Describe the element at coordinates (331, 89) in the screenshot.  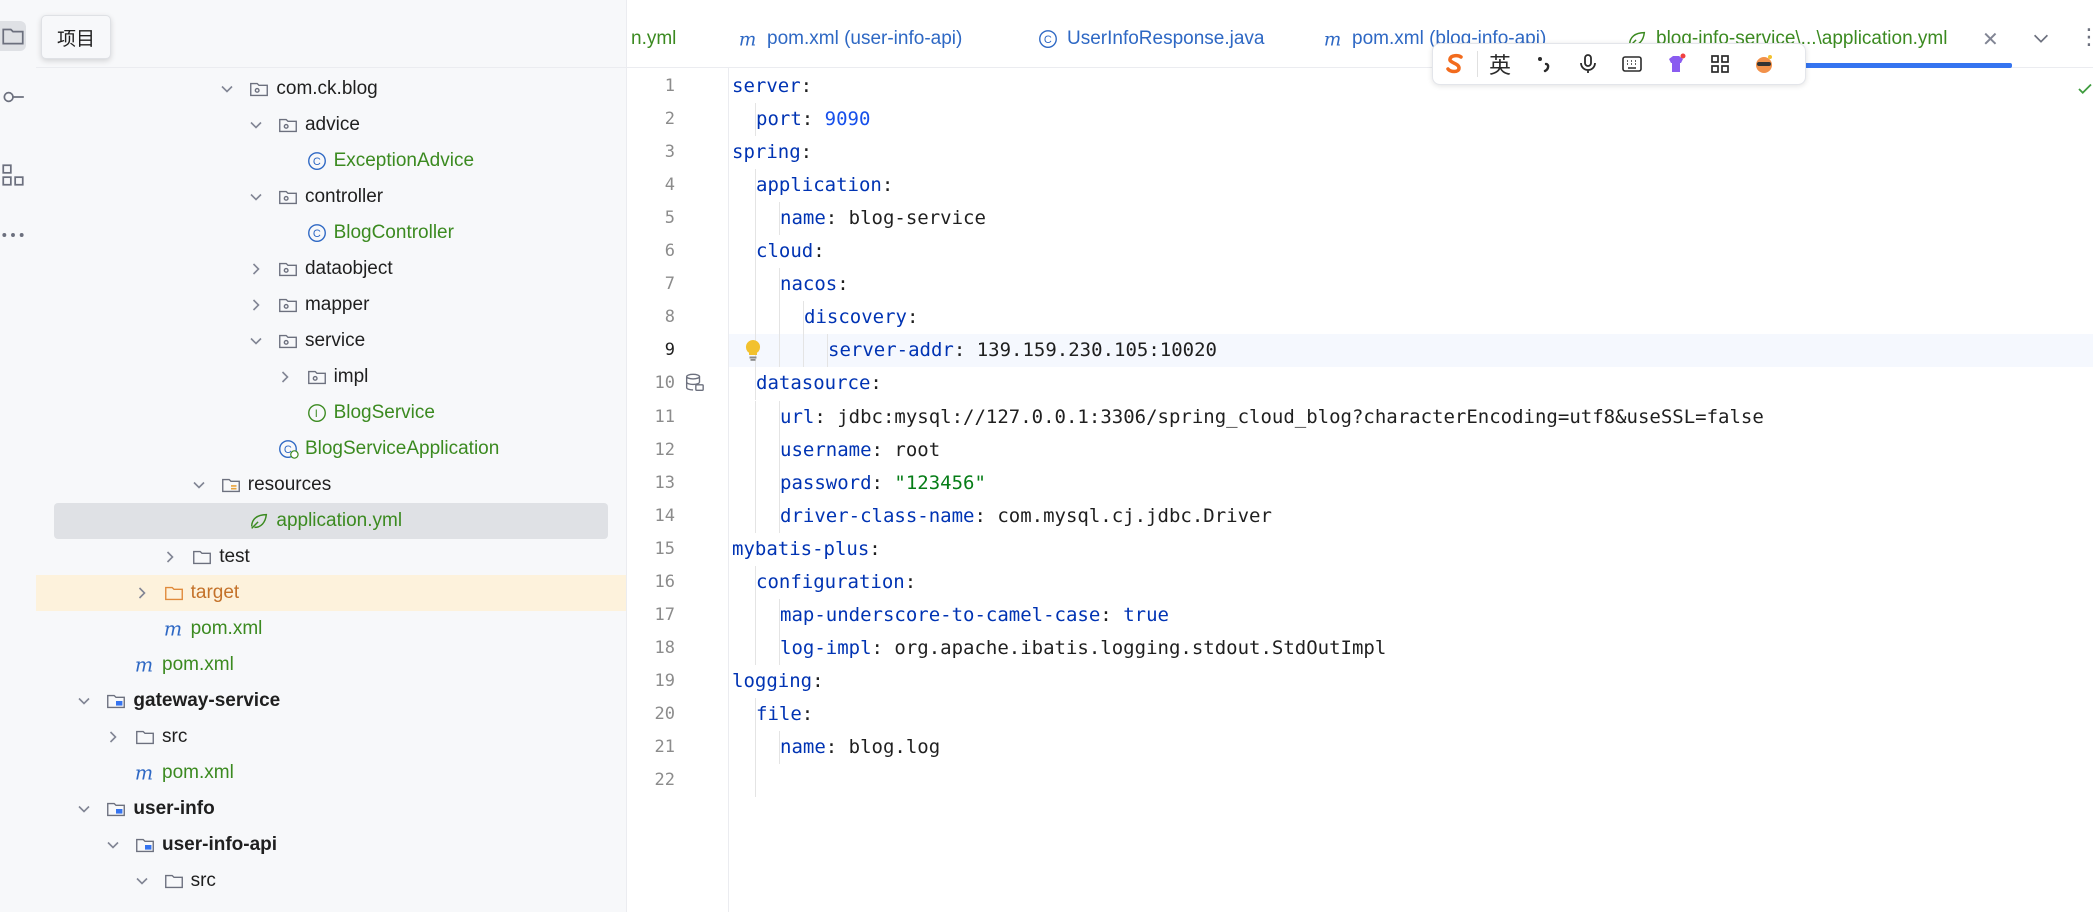
I see `tree-row: com.ck.blog` at that location.